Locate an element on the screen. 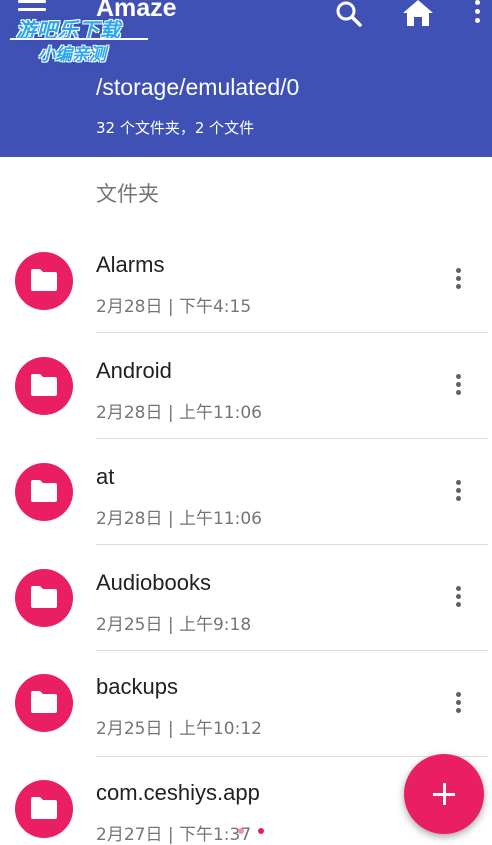 The height and width of the screenshot is (845, 492). item-name: at is located at coordinates (105, 476).